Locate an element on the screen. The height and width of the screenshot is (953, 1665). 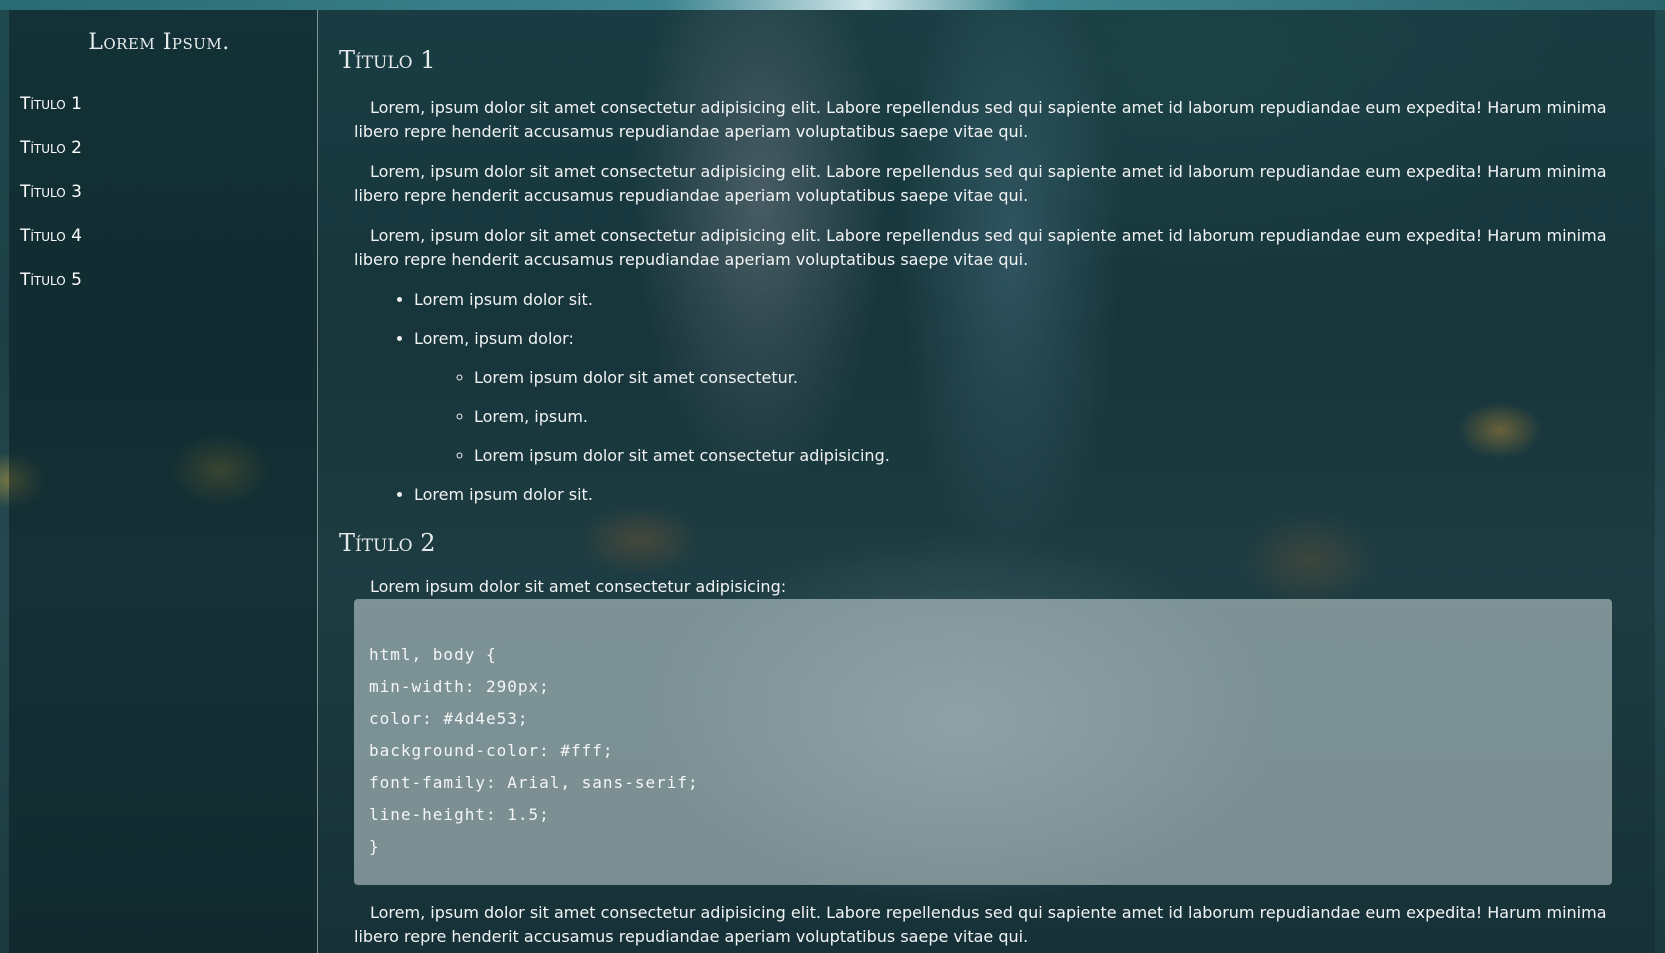
code-line: background-color: #fff; is located at coordinates (491, 750).